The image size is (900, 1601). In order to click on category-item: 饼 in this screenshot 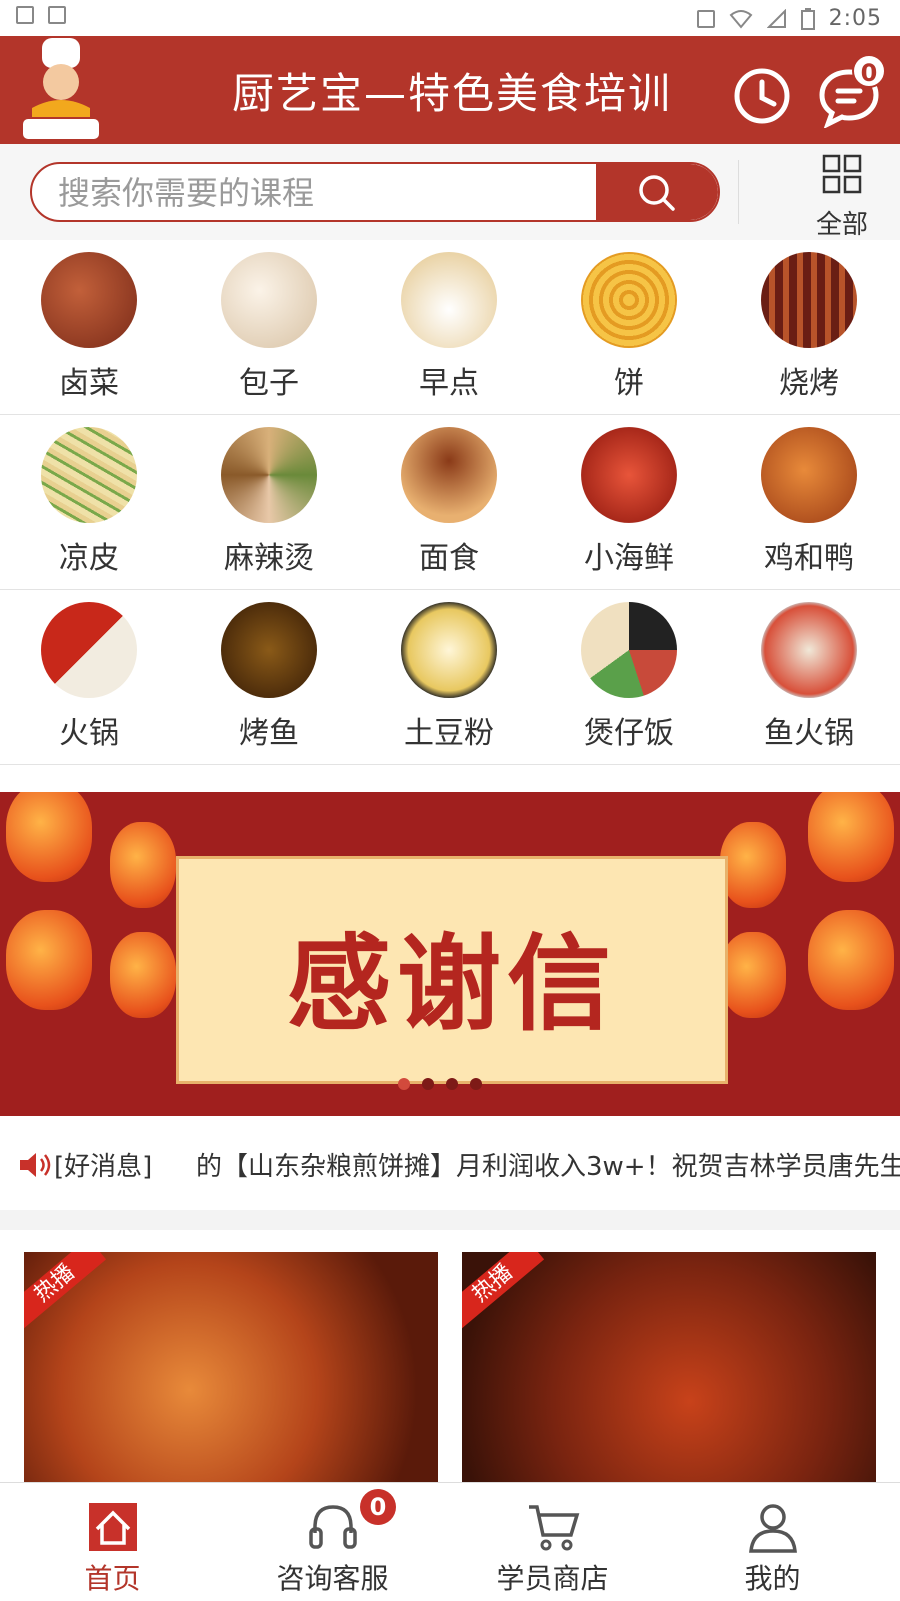, I will do `click(629, 327)`.